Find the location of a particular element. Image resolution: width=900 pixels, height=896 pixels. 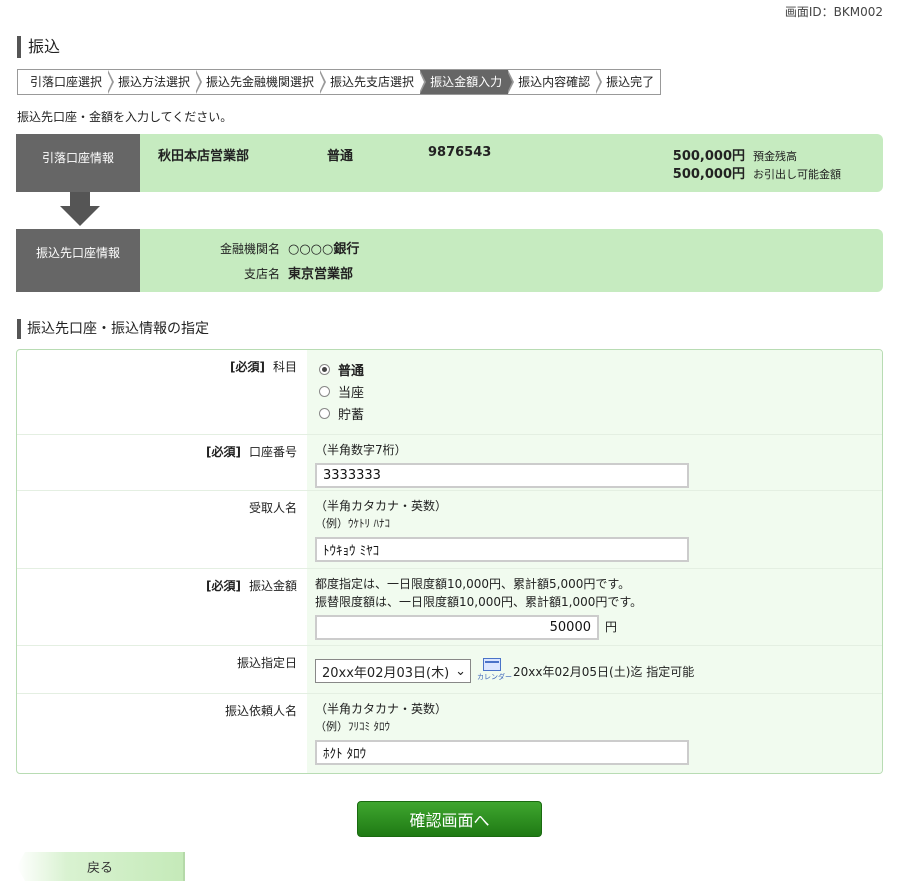

back-button: 戻る is located at coordinates (101, 866).